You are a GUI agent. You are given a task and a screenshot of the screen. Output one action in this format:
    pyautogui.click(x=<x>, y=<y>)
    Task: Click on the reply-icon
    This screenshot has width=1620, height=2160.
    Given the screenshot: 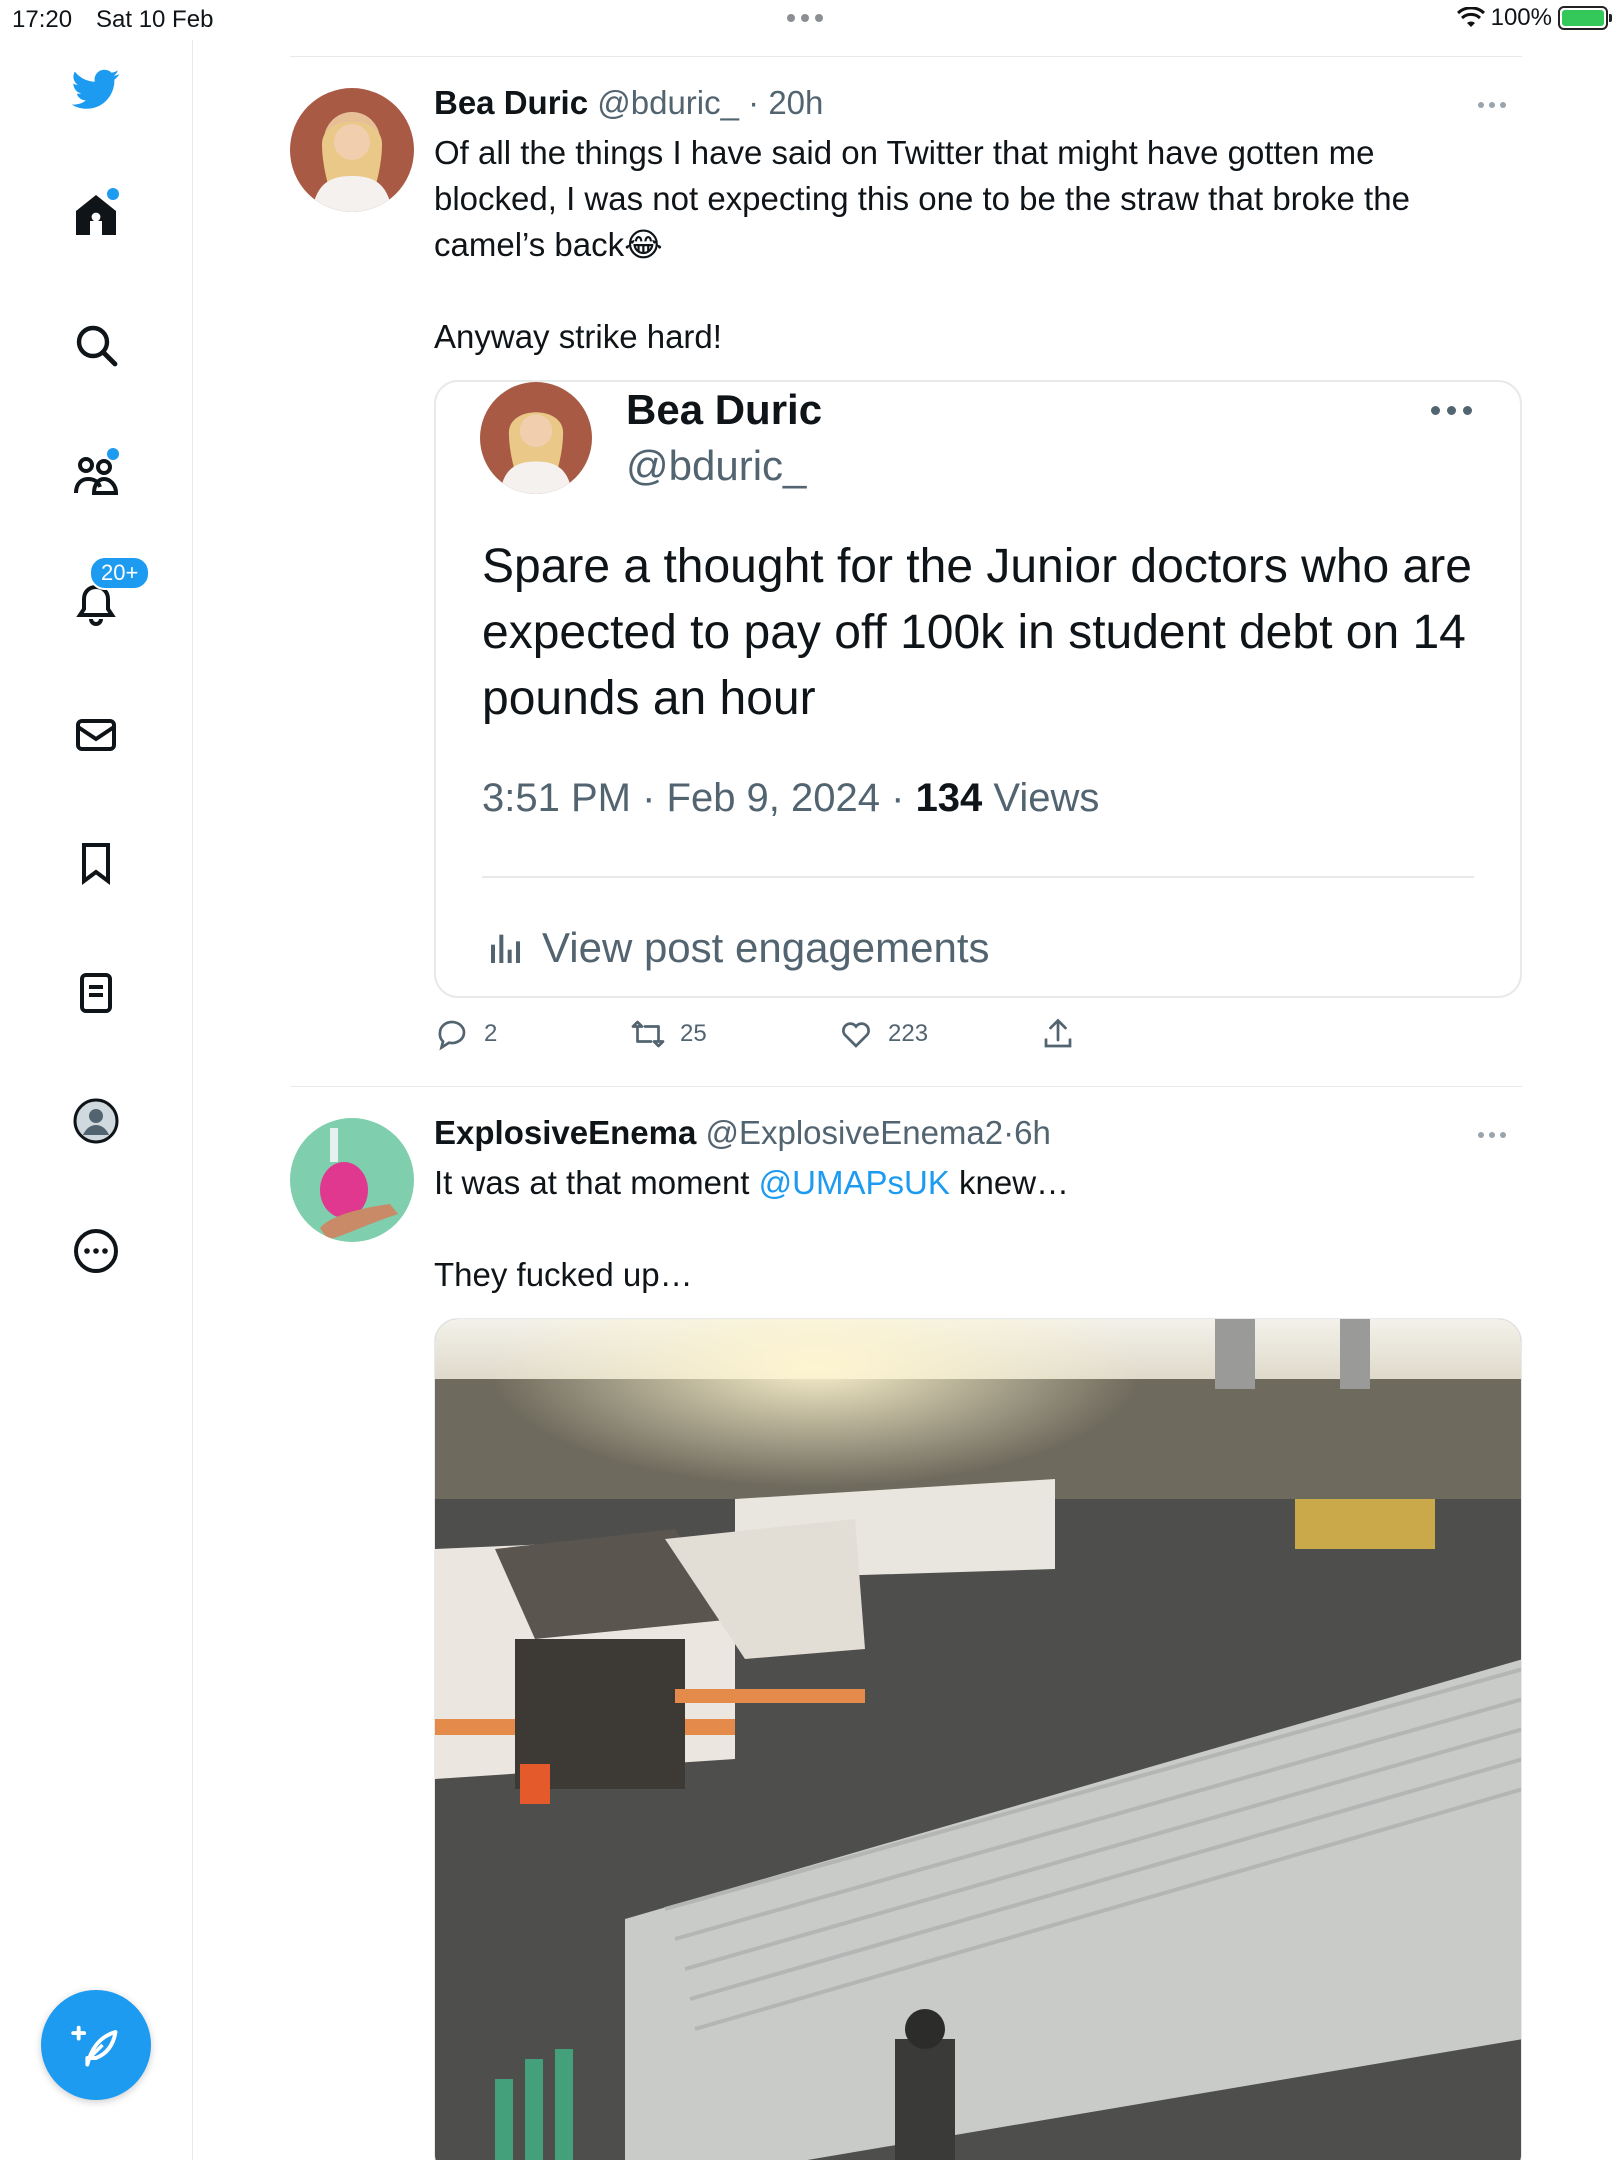 What is the action you would take?
    pyautogui.click(x=452, y=1035)
    